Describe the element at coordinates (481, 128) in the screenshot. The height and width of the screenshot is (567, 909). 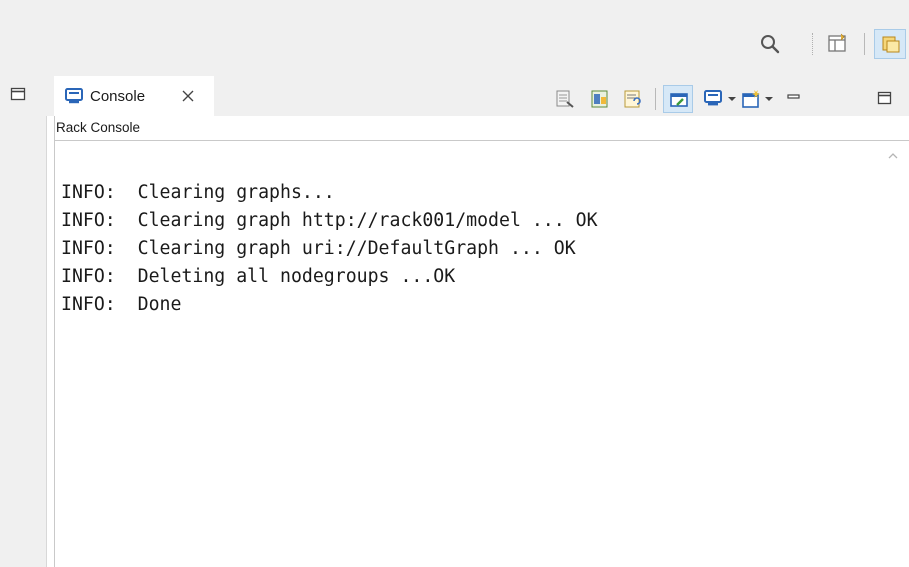
I see `console-title-bar: Rack Console` at that location.